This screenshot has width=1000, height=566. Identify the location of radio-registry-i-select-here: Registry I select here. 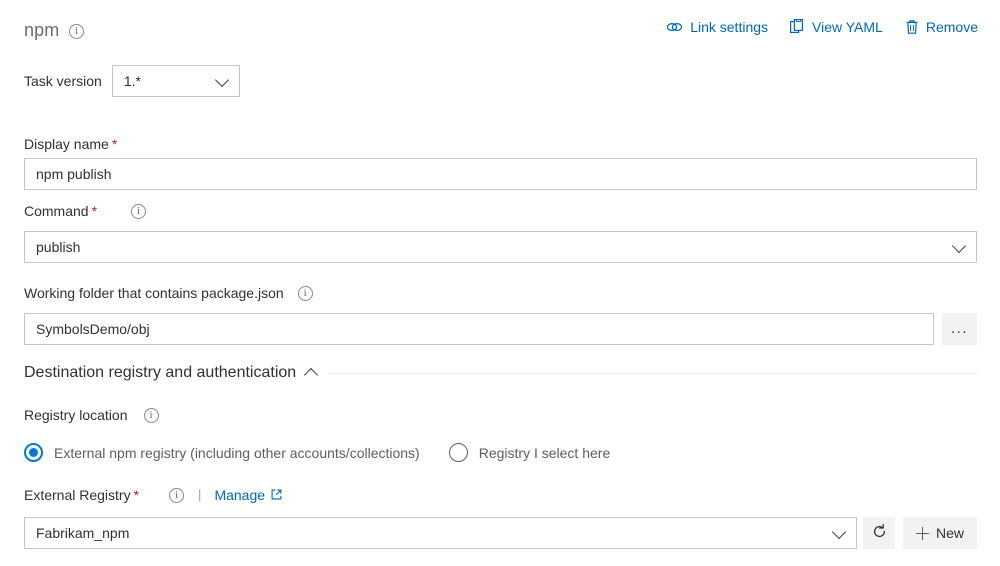
(529, 452).